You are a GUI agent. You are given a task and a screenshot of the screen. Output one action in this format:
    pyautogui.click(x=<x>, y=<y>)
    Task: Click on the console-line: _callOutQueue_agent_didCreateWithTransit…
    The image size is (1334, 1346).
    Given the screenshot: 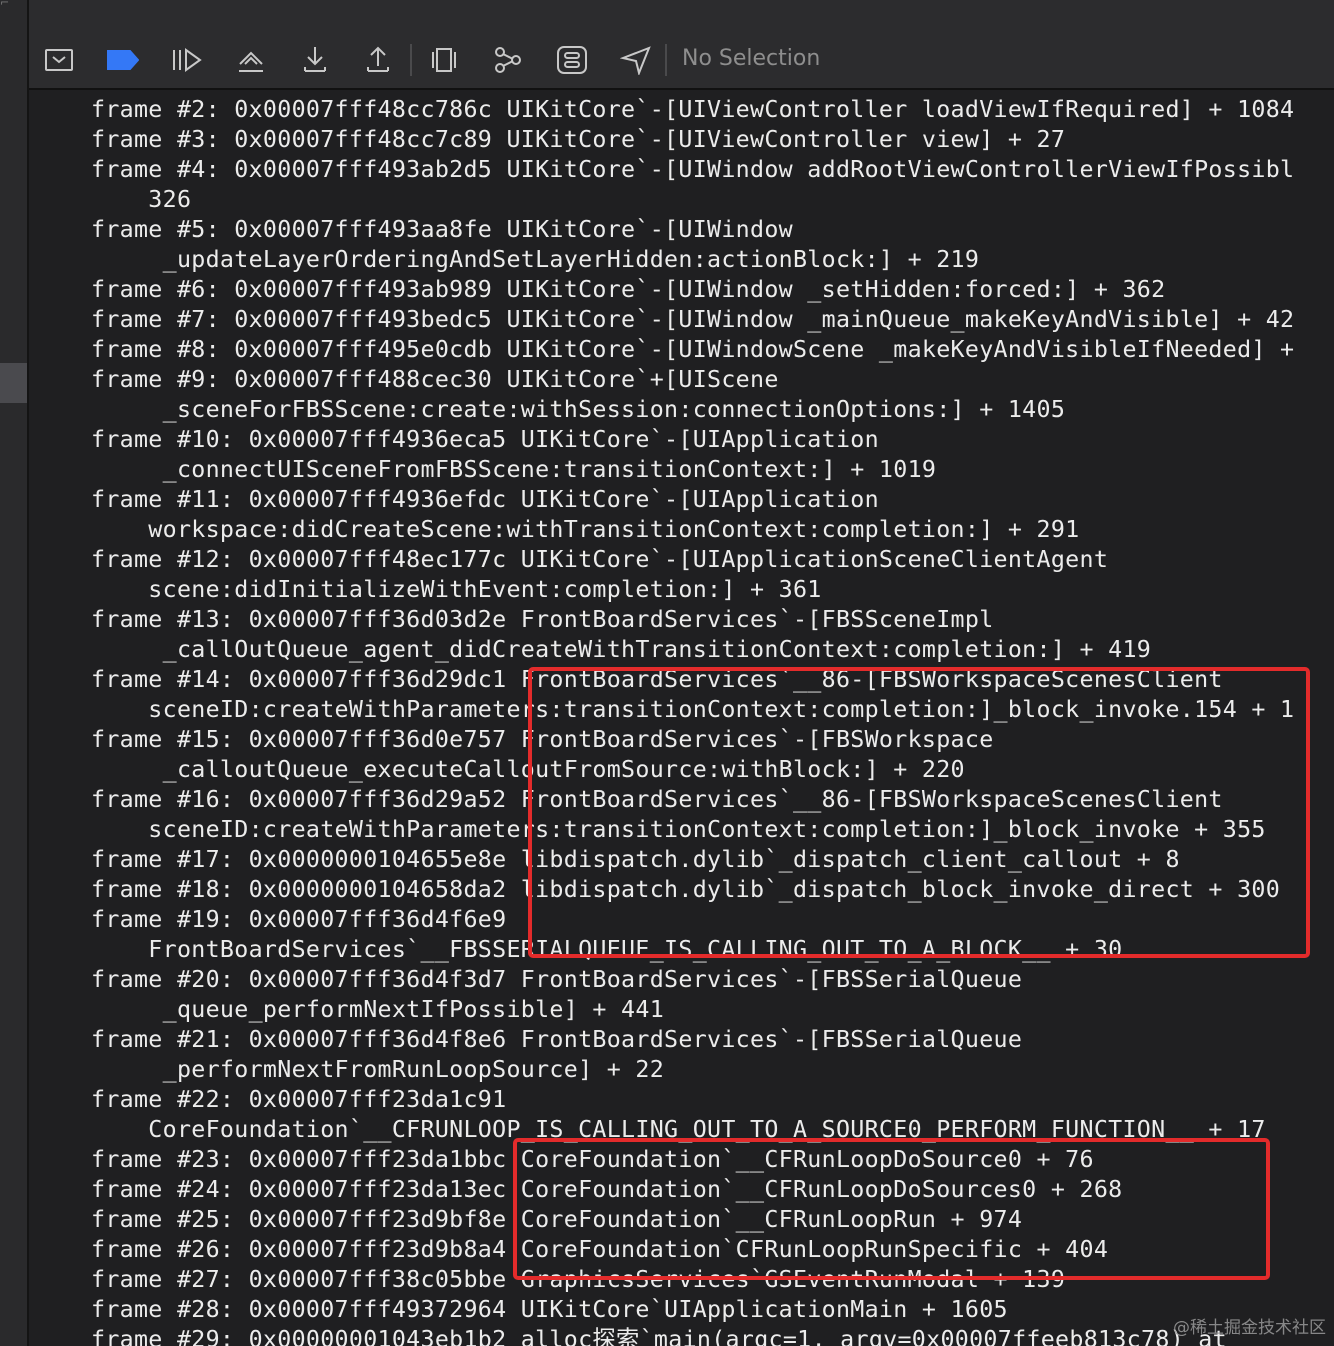 What is the action you would take?
    pyautogui.click(x=621, y=649)
    